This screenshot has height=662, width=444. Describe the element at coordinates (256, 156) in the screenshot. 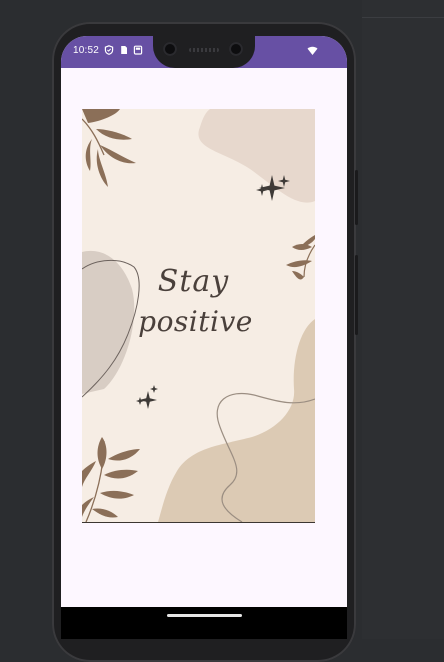

I see `organic-blob-top` at that location.